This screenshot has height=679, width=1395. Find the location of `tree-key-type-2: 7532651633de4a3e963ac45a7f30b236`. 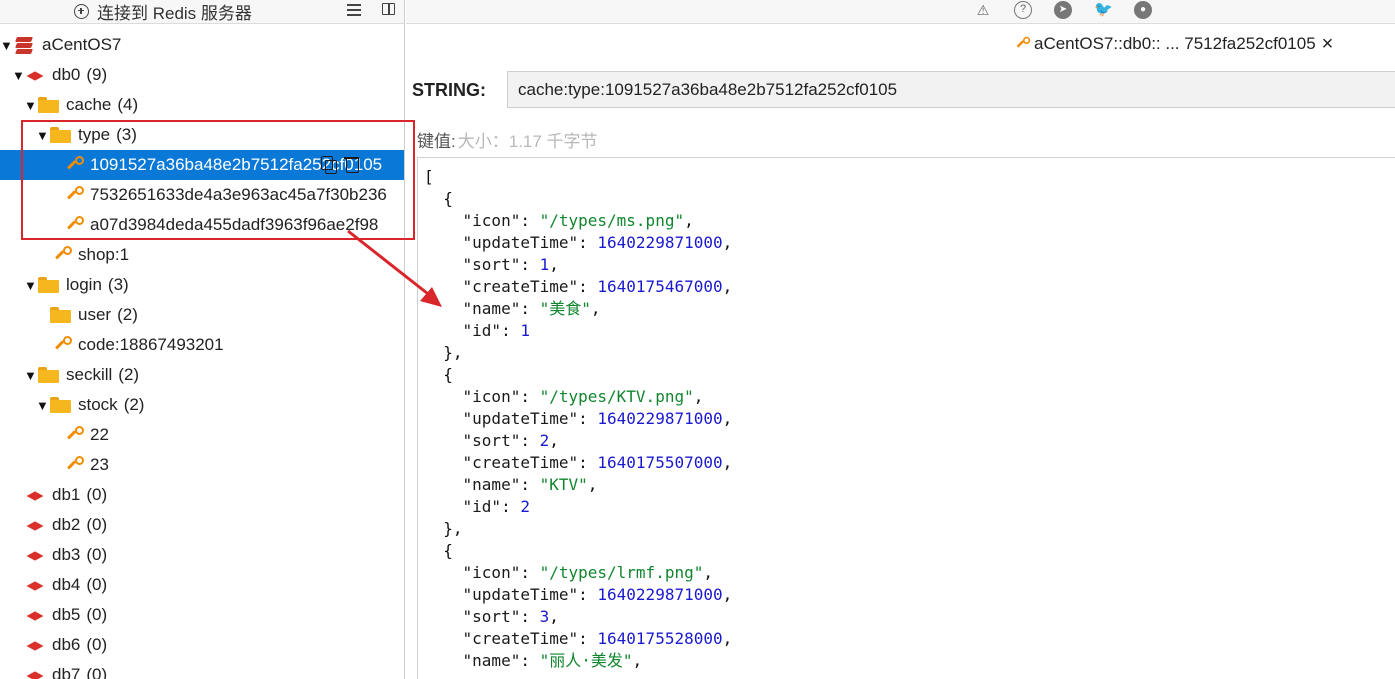

tree-key-type-2: 7532651633de4a3e963ac45a7f30b236 is located at coordinates (202, 195).